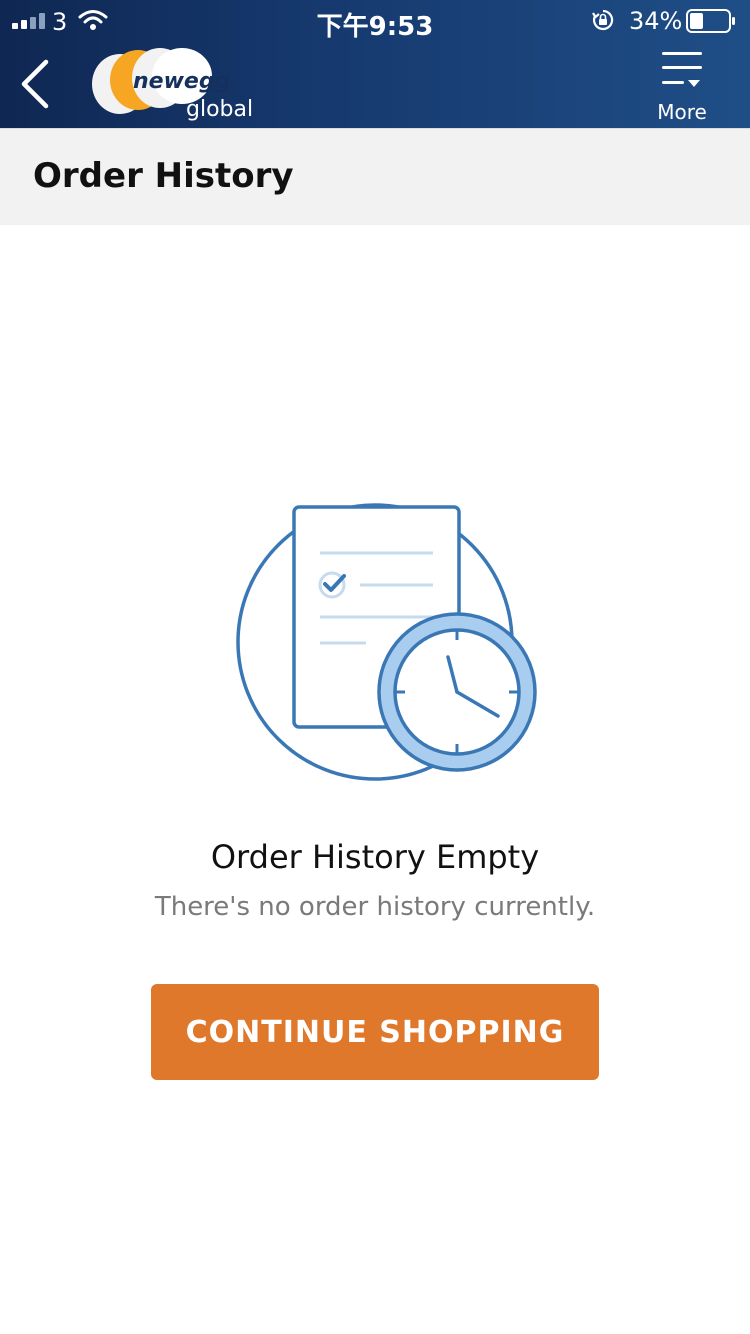  I want to click on app-header: 3 下午9:53 34% newegg global More, so click(375, 64).